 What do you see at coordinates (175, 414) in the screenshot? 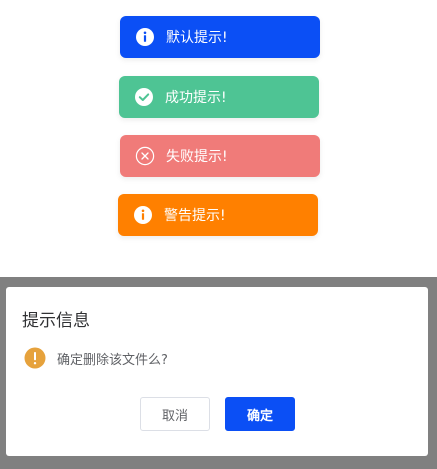
I see `cancel-button: 取消` at bounding box center [175, 414].